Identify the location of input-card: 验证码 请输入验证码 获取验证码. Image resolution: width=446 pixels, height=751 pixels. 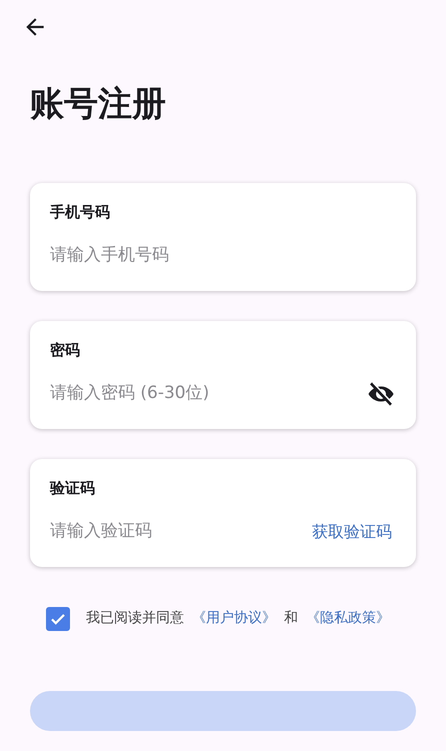
(223, 512).